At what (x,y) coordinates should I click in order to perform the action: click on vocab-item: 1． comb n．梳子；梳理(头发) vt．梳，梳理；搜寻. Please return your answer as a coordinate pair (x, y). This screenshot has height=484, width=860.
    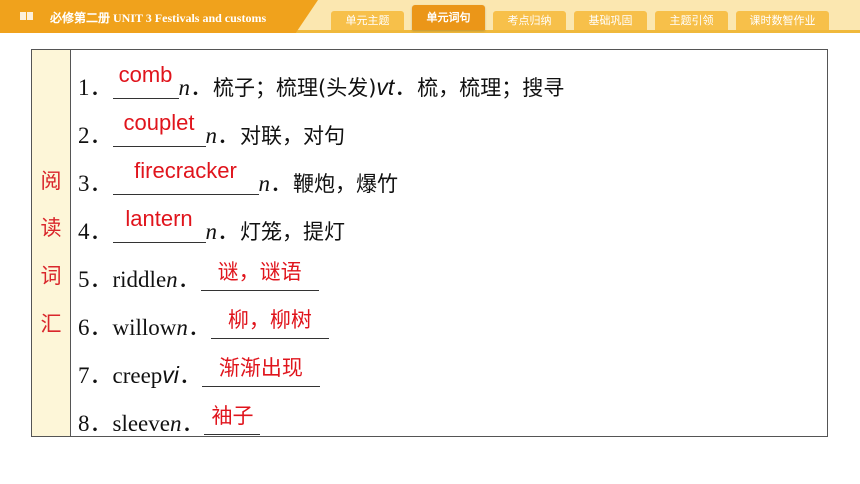
    Looking at the image, I should click on (321, 85).